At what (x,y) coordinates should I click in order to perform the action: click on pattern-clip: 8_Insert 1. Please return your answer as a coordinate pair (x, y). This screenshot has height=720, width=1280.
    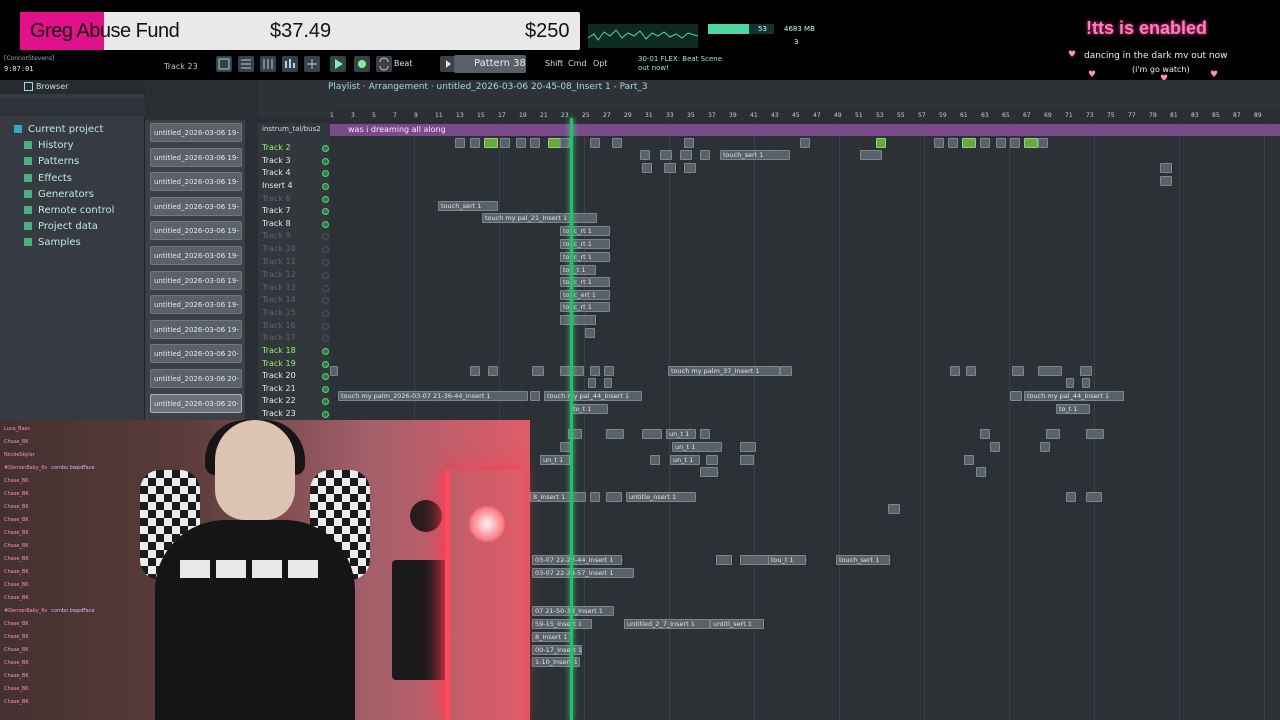
    Looking at the image, I should click on (558, 497).